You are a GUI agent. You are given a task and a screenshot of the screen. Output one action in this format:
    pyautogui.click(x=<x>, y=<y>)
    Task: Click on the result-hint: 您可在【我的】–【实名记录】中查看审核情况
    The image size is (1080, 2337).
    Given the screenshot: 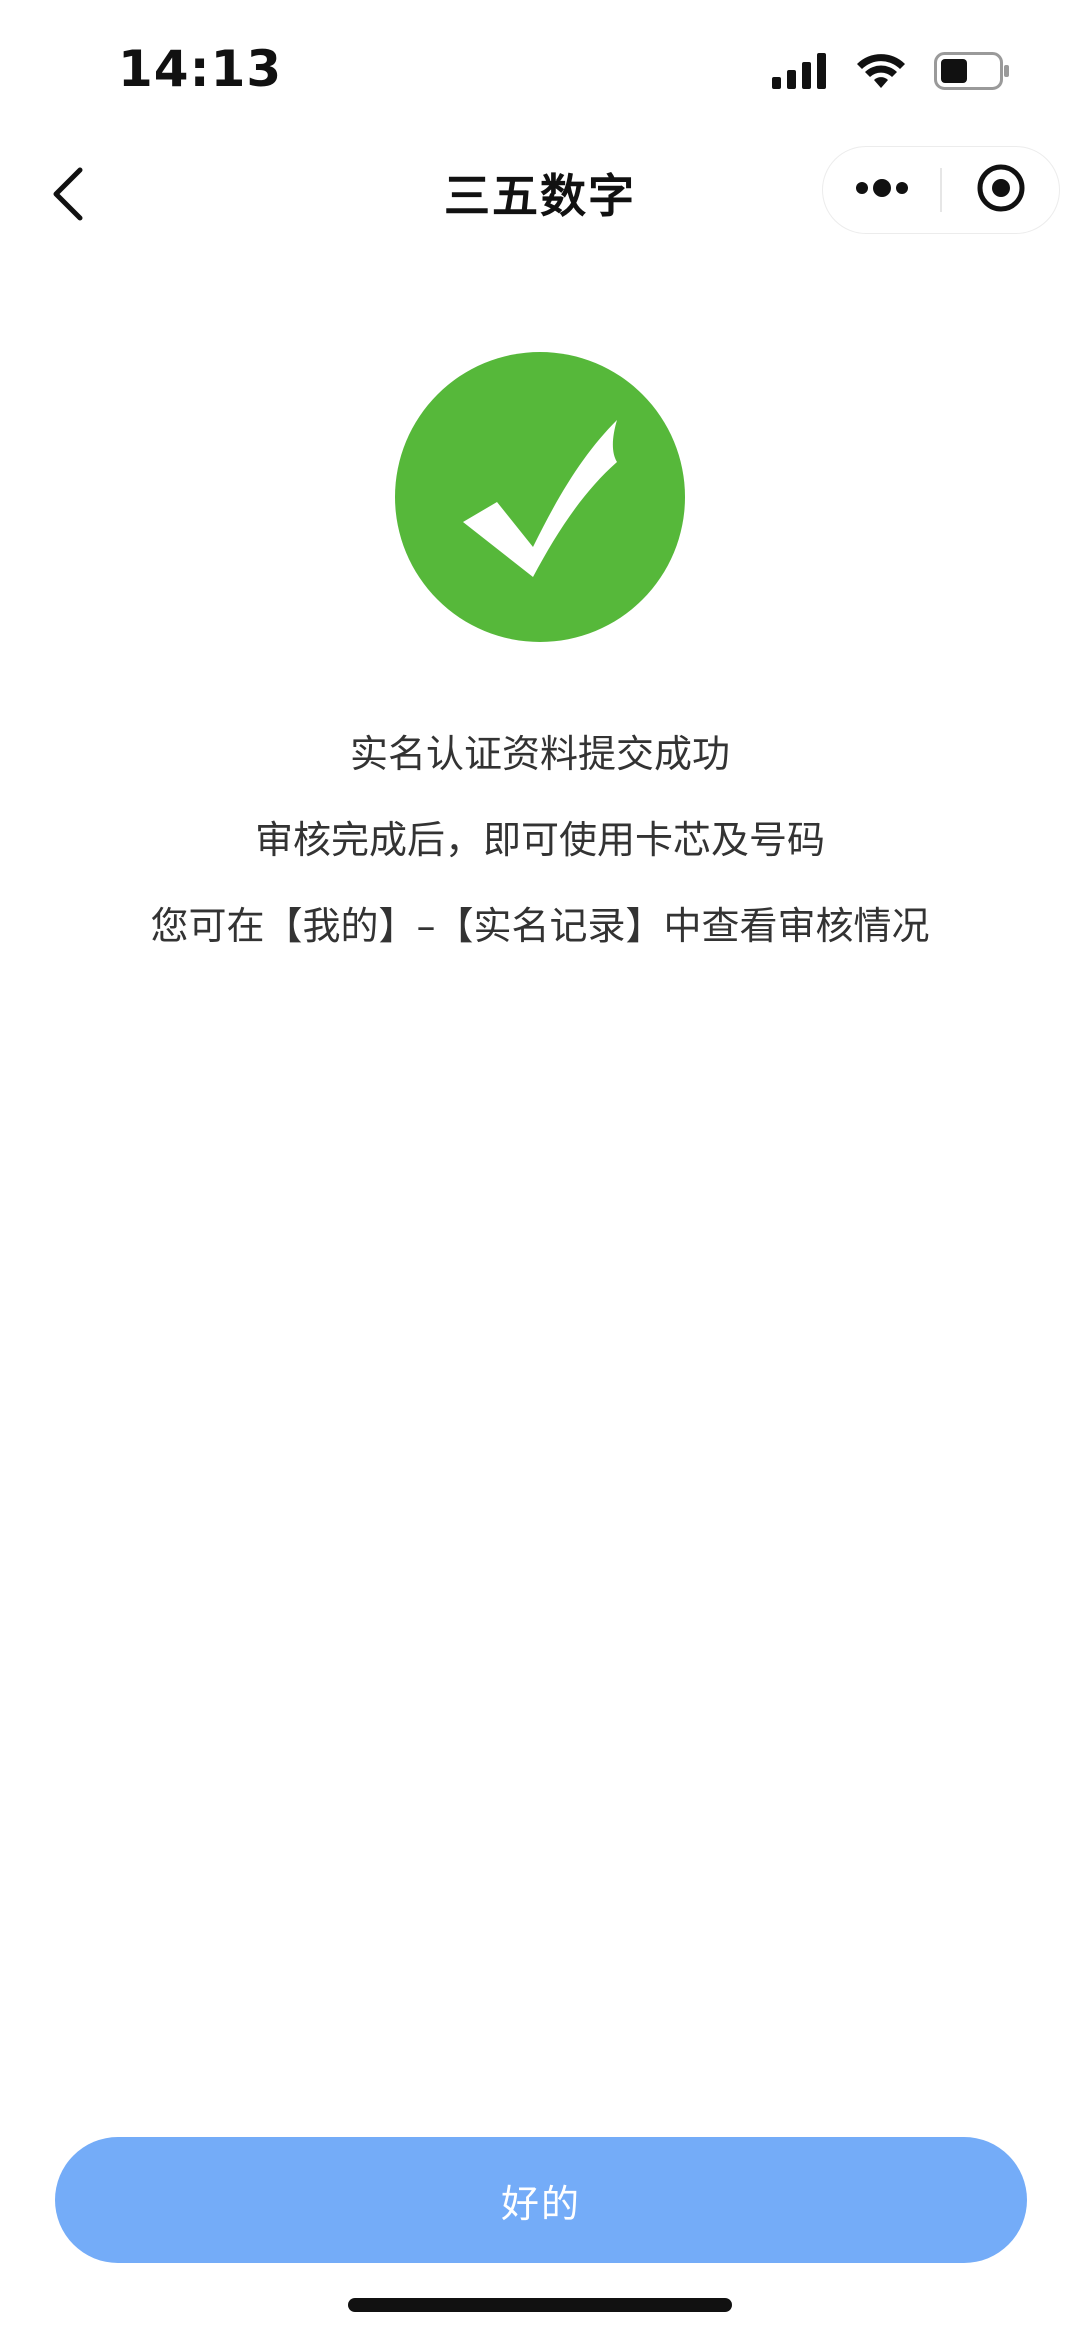 What is the action you would take?
    pyautogui.click(x=540, y=926)
    